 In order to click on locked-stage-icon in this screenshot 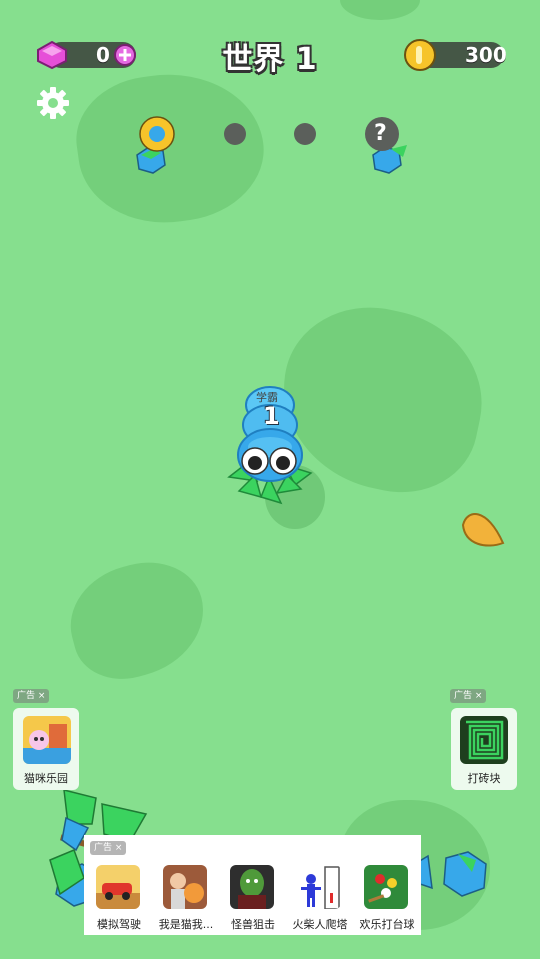, I will do `click(386, 145)`.